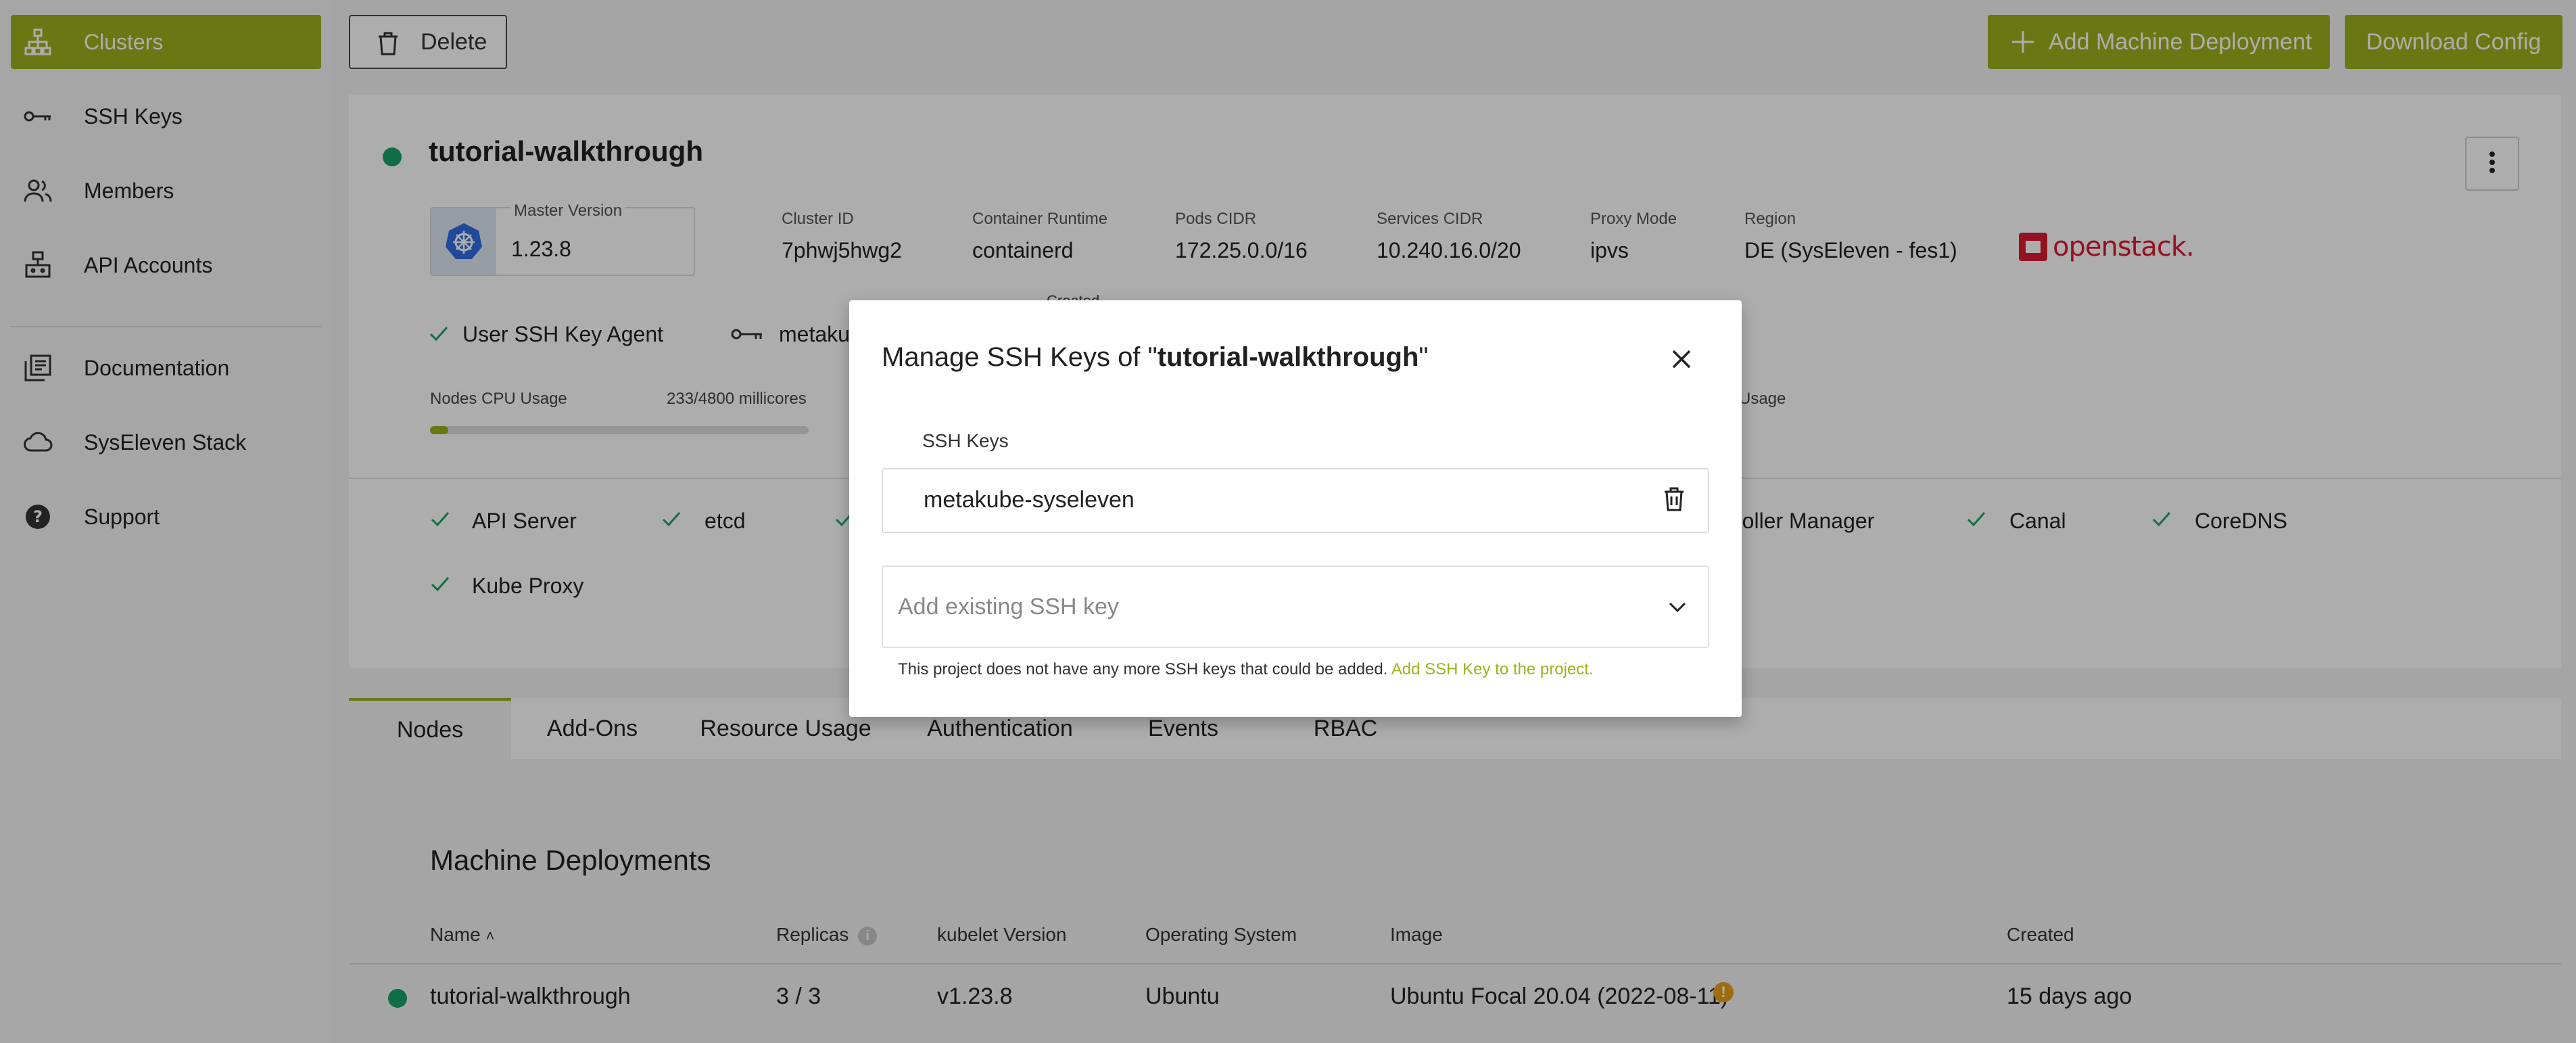  Describe the element at coordinates (1020, 357) in the screenshot. I see `dialog-title-prefix: Manage SSH Keys of "` at that location.